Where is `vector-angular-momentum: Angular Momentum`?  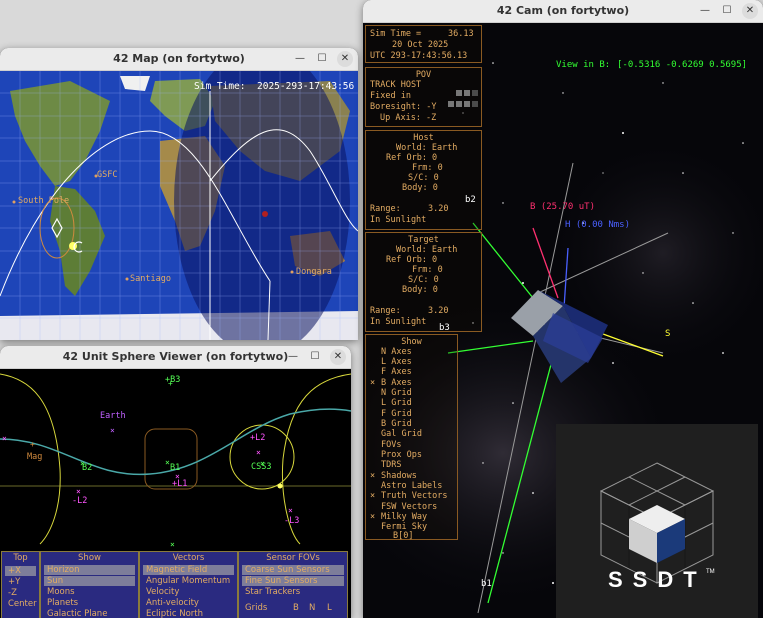 vector-angular-momentum: Angular Momentum is located at coordinates (188, 581).